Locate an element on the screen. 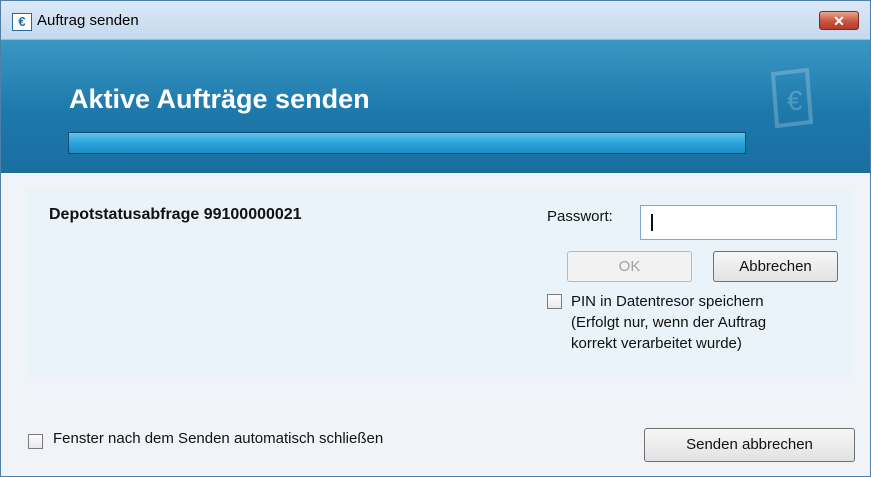  euro-app-icon: € is located at coordinates (22, 22).